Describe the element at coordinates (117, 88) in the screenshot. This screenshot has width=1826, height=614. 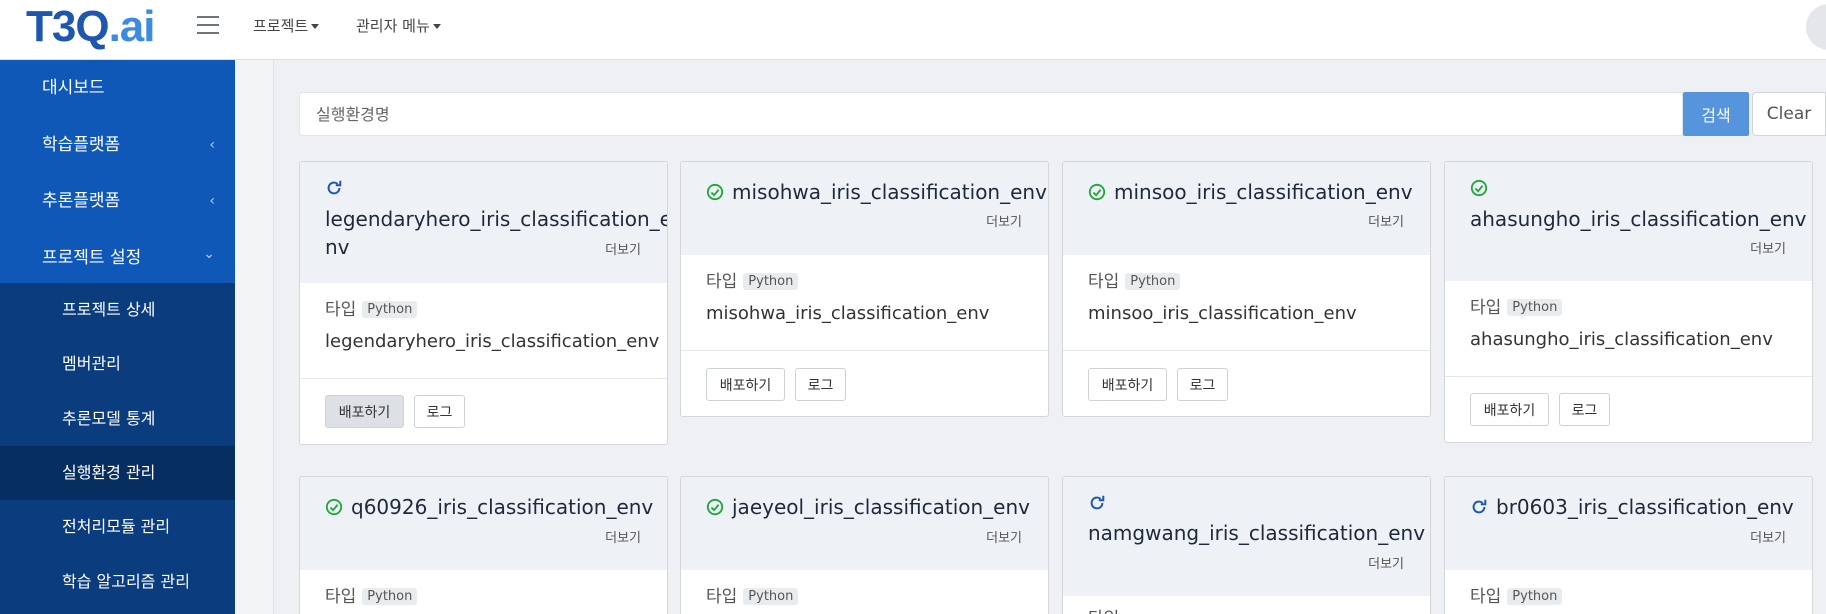
I see `sidebar-item-dashboard: 대시보드` at that location.